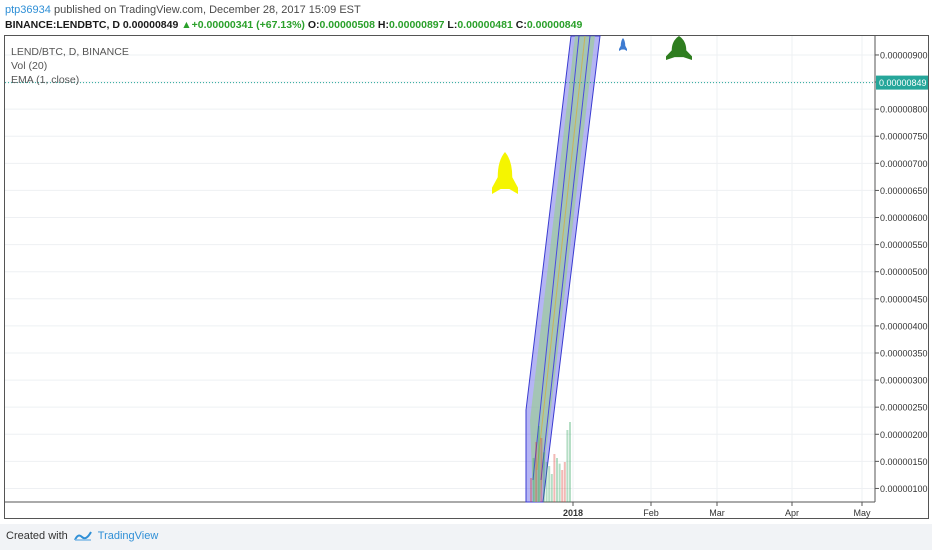 The height and width of the screenshot is (550, 932). Describe the element at coordinates (717, 513) in the screenshot. I see `x-tick-label: Mar` at that location.